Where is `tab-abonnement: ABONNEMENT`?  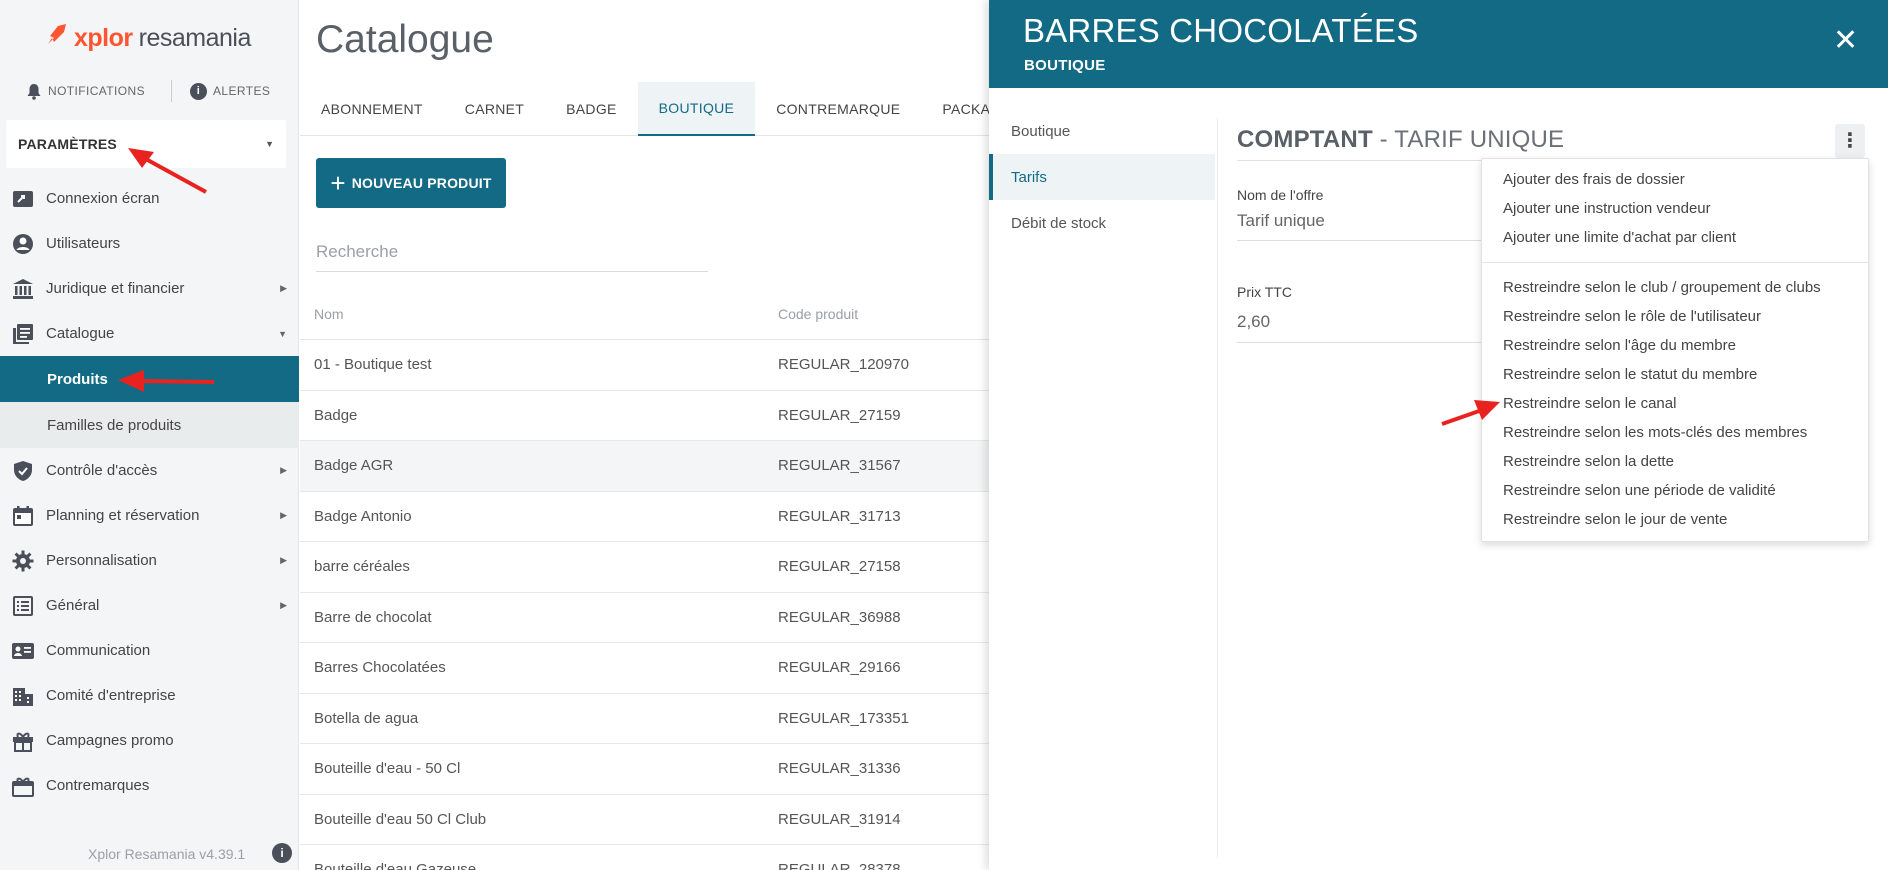
tab-abonnement: ABONNEMENT is located at coordinates (372, 109).